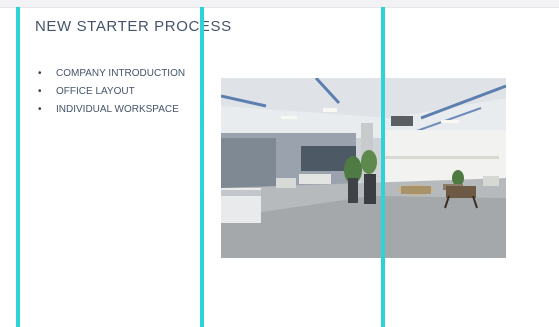 The height and width of the screenshot is (327, 559). What do you see at coordinates (121, 73) in the screenshot?
I see `bullet-text: COMPANY INTRODUCTION` at bounding box center [121, 73].